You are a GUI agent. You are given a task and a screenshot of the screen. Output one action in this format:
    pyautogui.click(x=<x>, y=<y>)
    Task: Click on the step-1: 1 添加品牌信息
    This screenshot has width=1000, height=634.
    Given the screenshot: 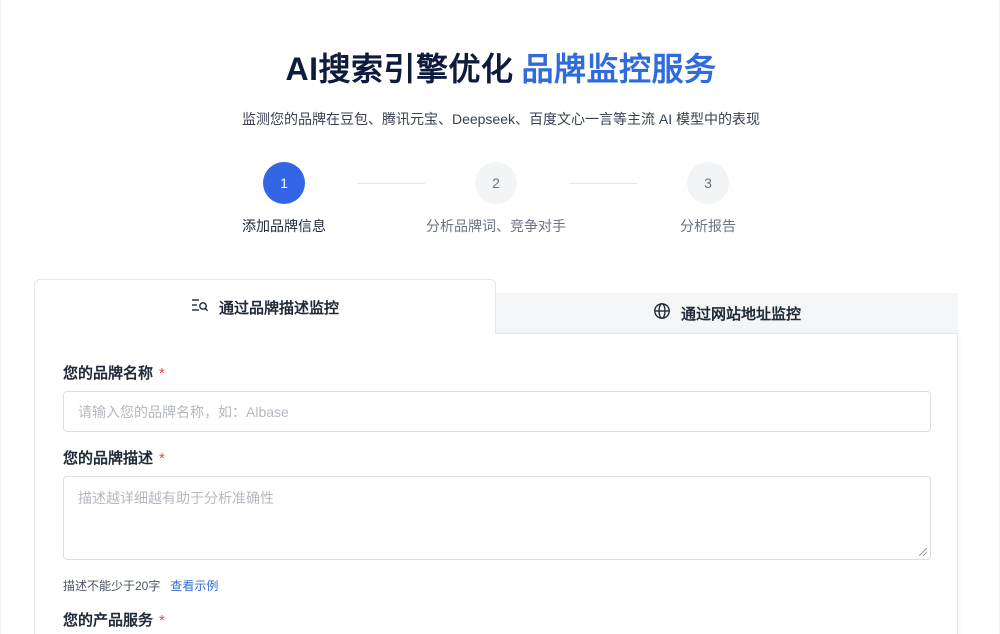 What is the action you would take?
    pyautogui.click(x=284, y=199)
    